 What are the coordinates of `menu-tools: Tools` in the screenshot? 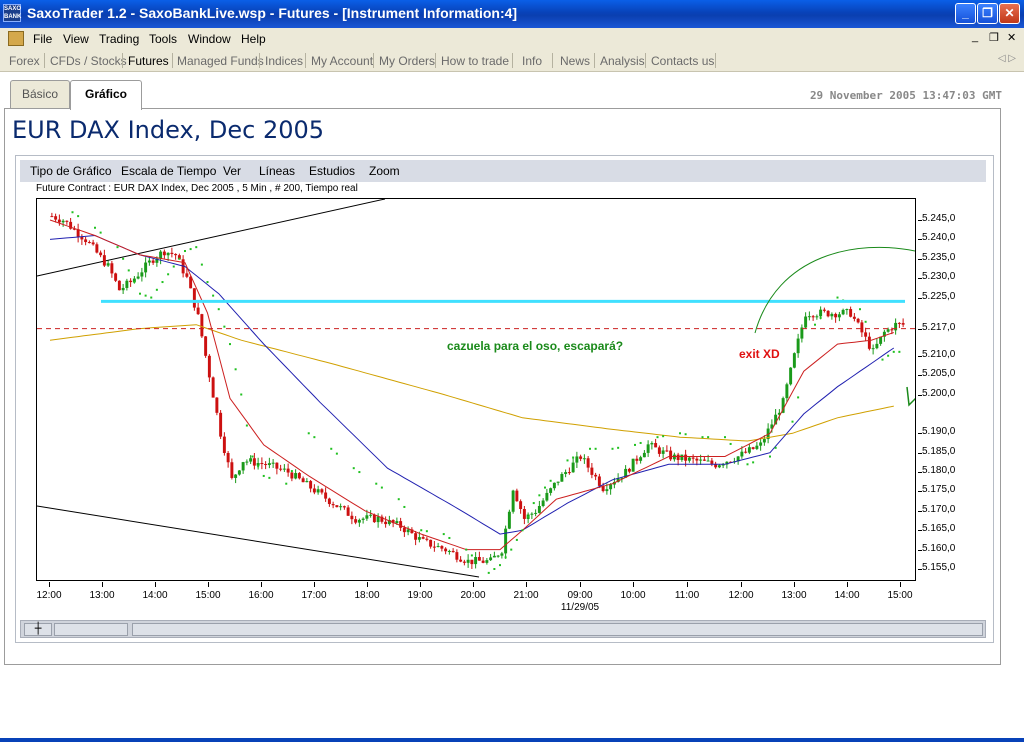 It's located at (163, 39).